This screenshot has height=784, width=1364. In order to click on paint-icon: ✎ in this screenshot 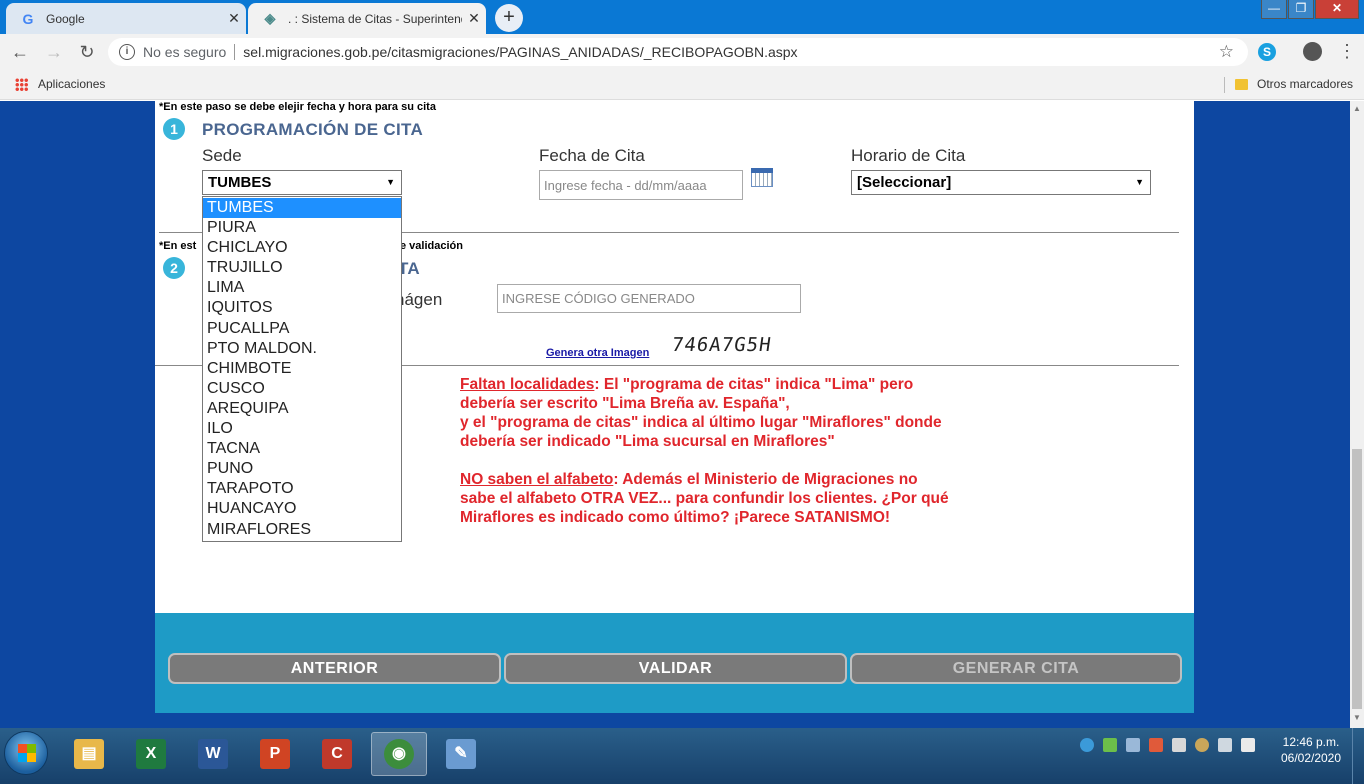, I will do `click(461, 754)`.